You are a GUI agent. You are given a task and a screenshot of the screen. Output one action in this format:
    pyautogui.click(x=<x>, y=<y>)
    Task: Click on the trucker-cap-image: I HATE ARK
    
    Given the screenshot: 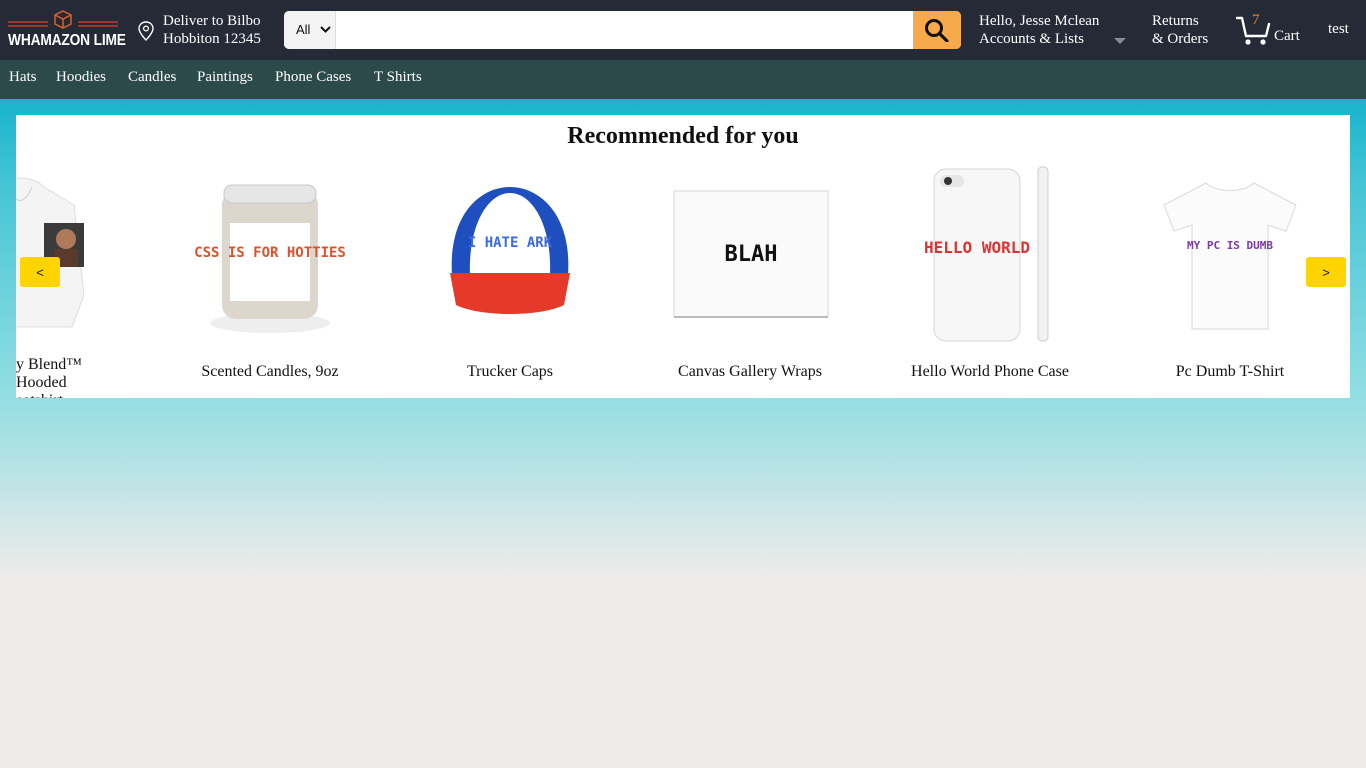 What is the action you would take?
    pyautogui.click(x=510, y=250)
    